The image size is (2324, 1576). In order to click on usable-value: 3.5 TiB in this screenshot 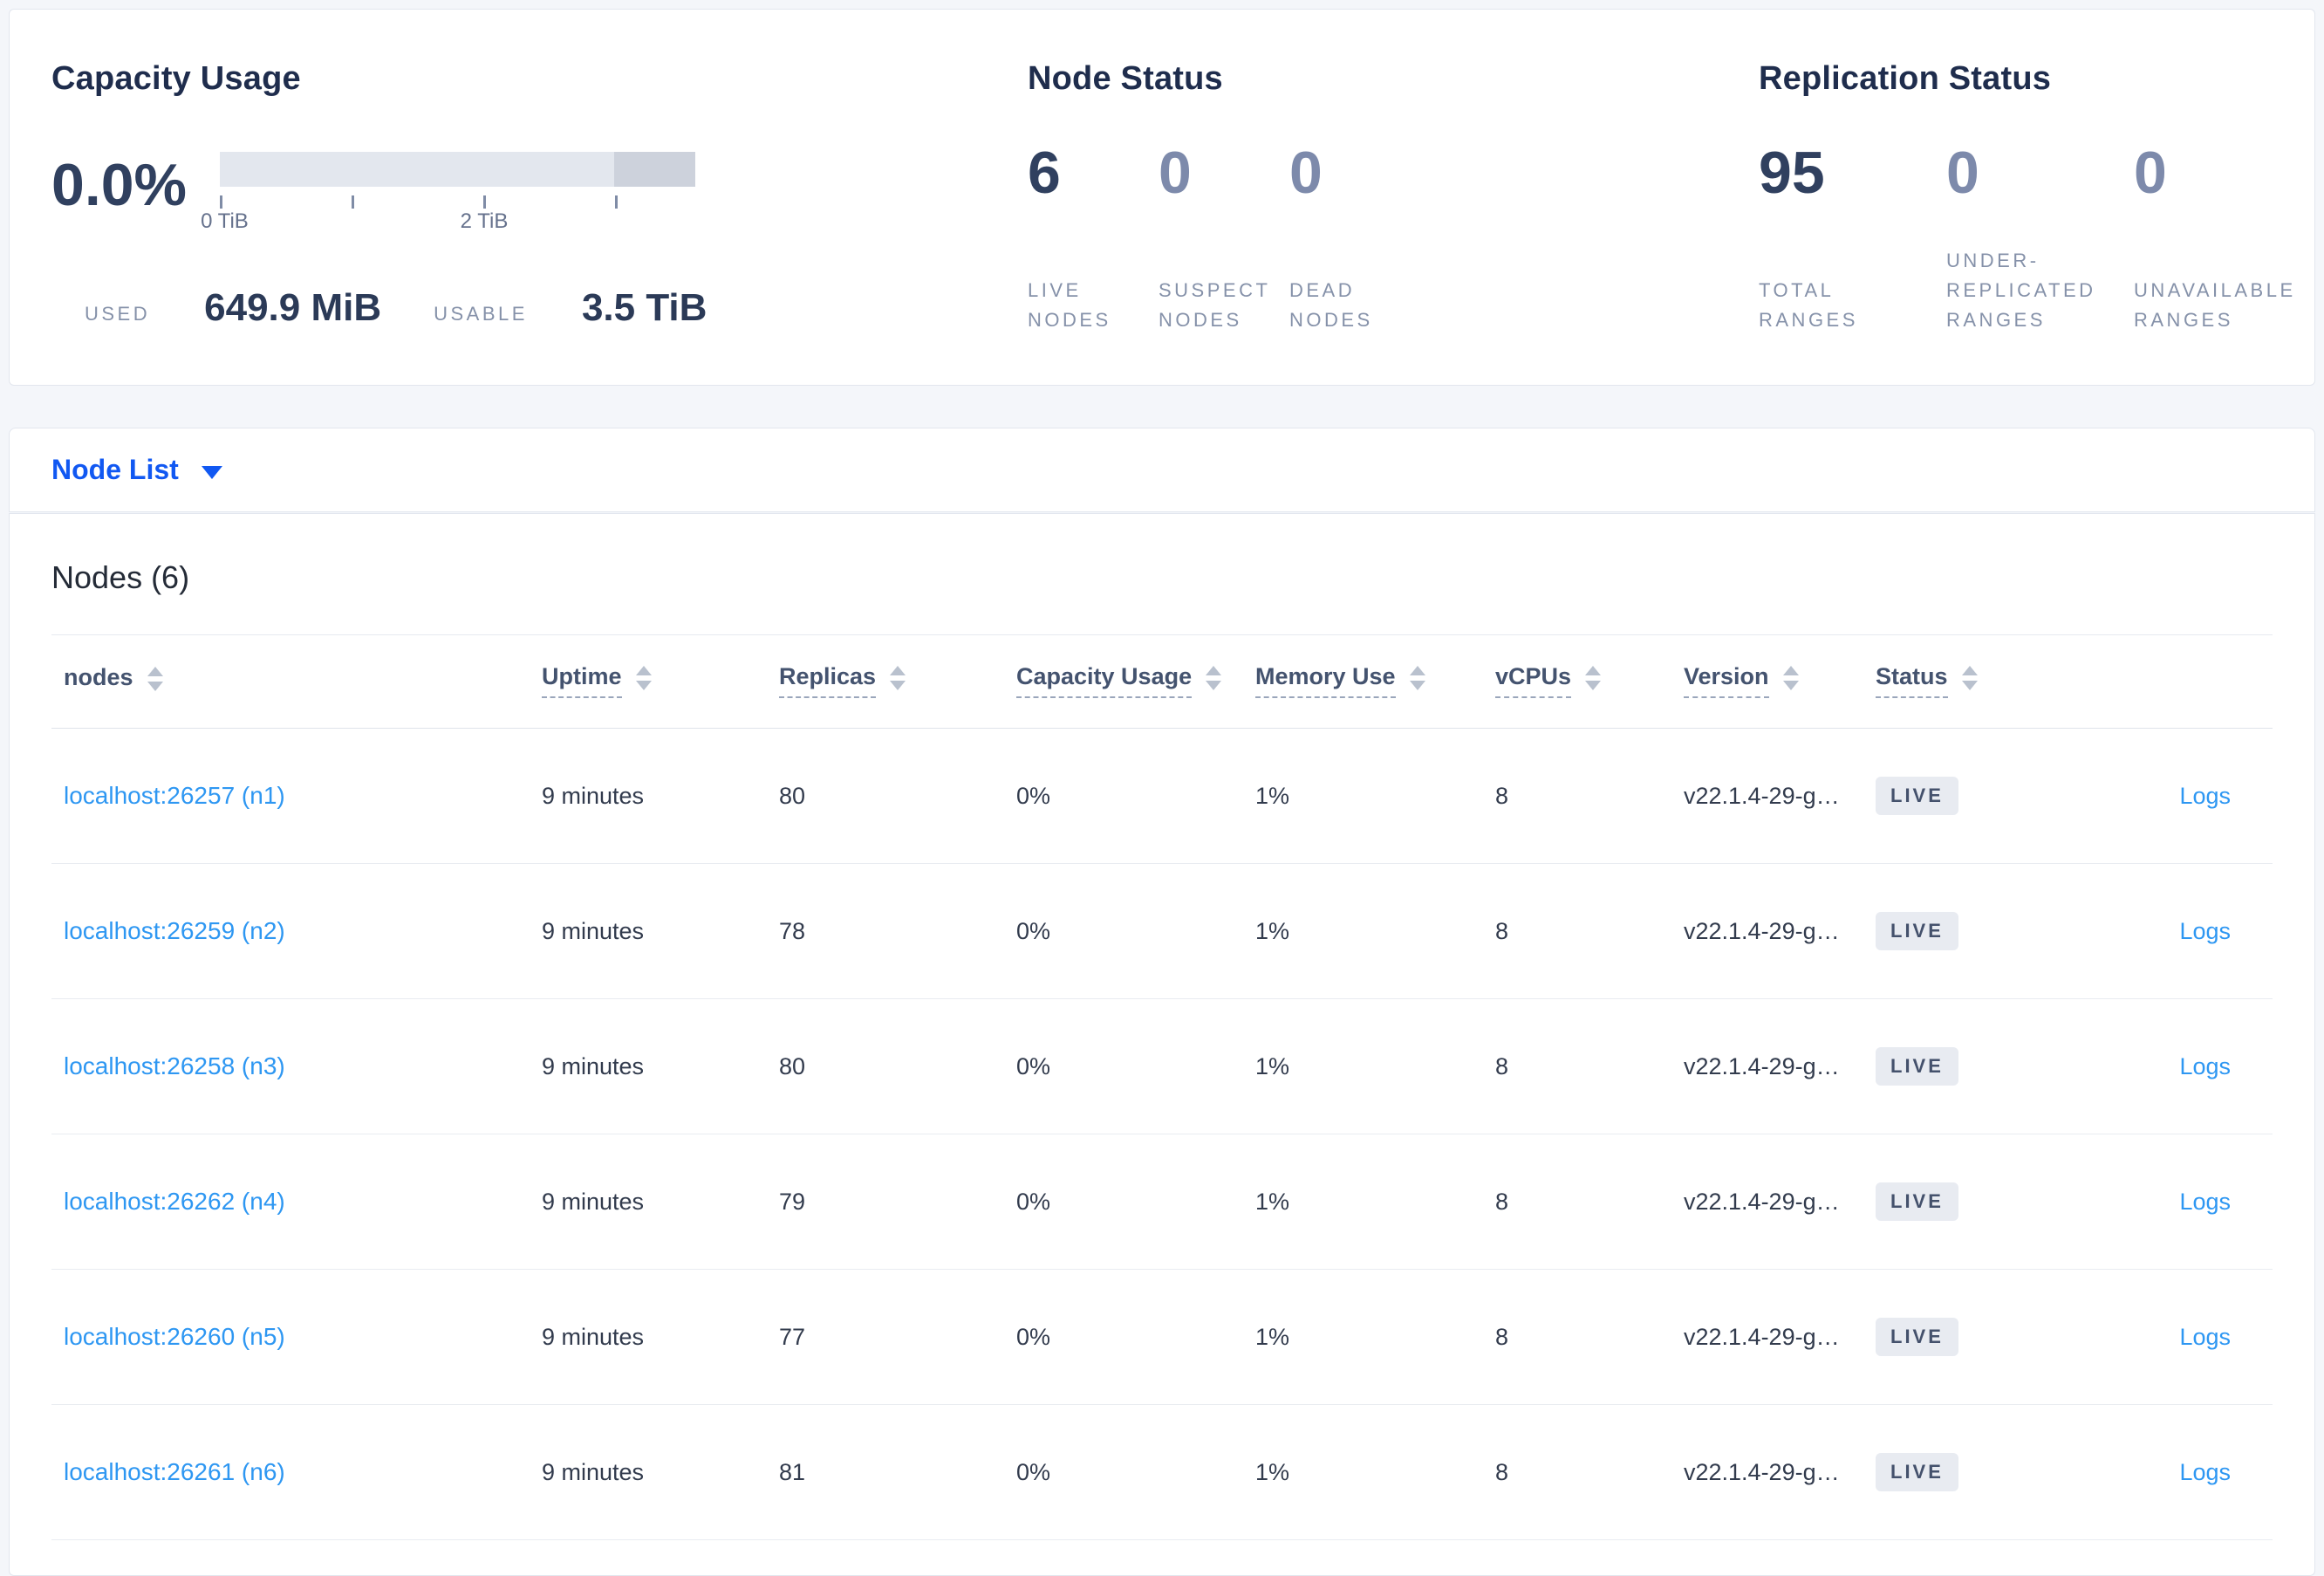, I will do `click(644, 307)`.